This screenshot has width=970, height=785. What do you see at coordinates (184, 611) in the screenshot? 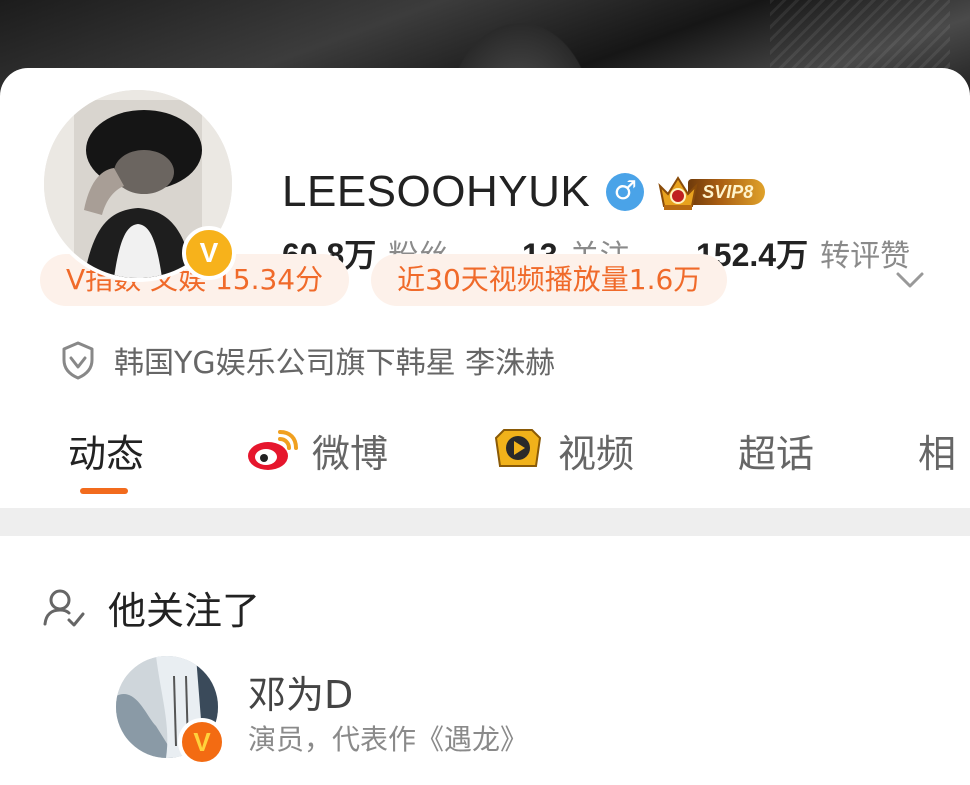
I see `following-heading: 他关注了` at bounding box center [184, 611].